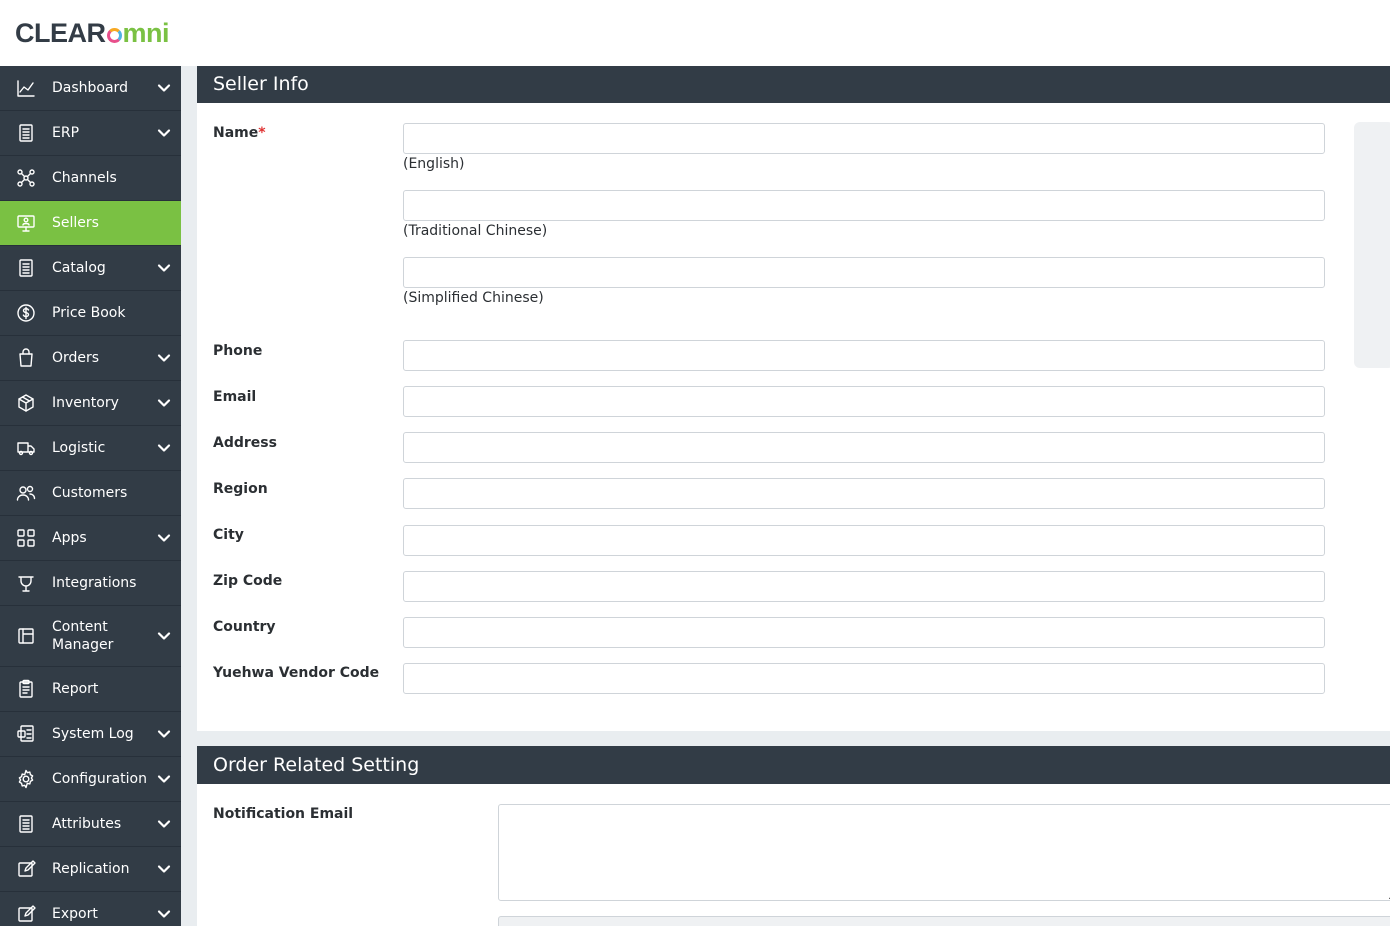 This screenshot has height=926, width=1390. I want to click on chart-line-icon, so click(26, 88).